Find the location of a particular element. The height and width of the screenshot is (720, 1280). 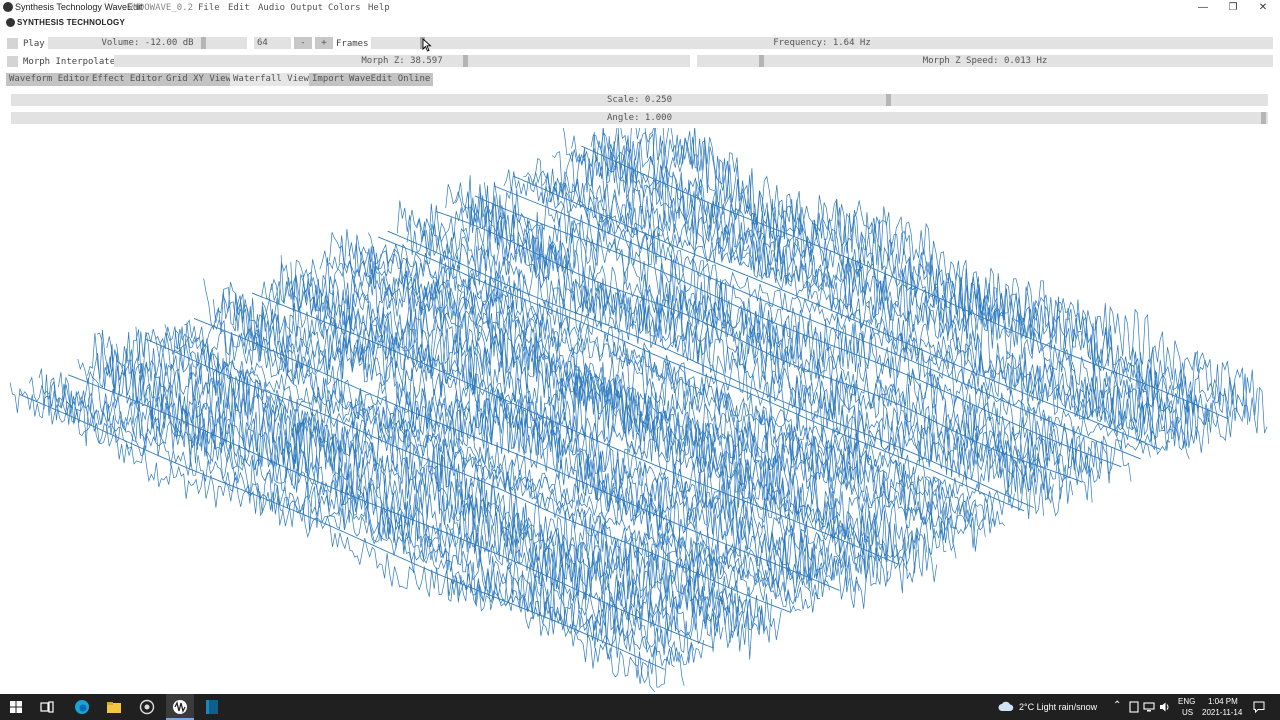

network-icon is located at coordinates (1149, 707).